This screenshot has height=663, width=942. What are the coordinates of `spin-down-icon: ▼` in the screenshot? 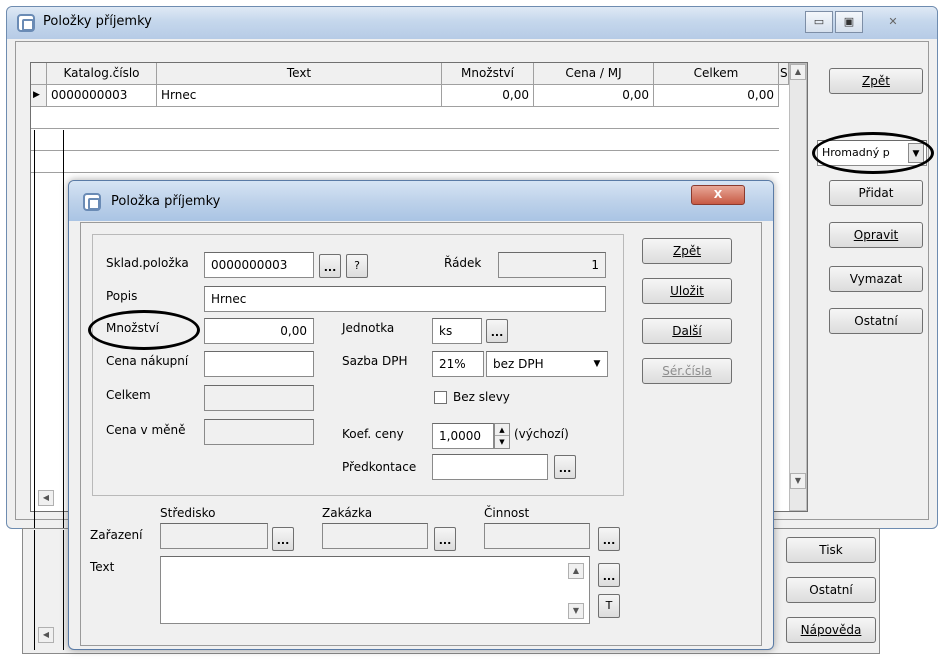 It's located at (502, 442).